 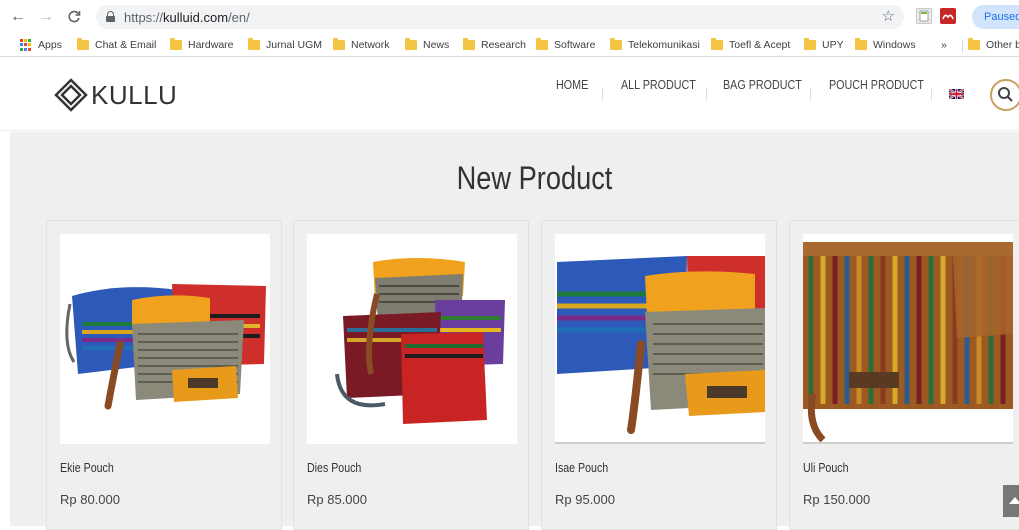 I want to click on product-name: Dies Pouch, so click(x=334, y=468).